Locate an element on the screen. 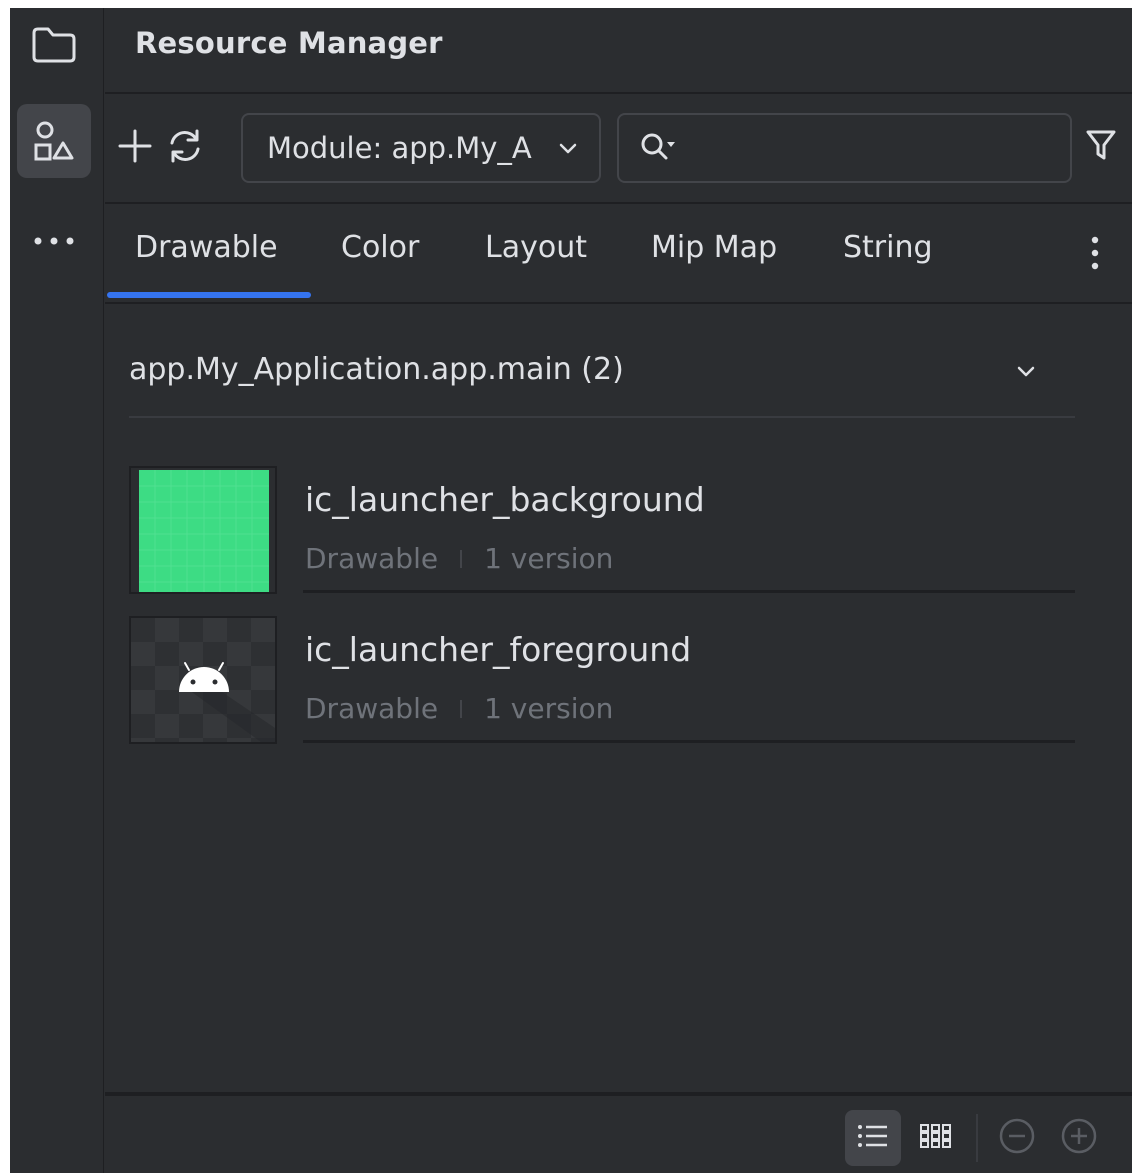  drawable-preview-background is located at coordinates (203, 530).